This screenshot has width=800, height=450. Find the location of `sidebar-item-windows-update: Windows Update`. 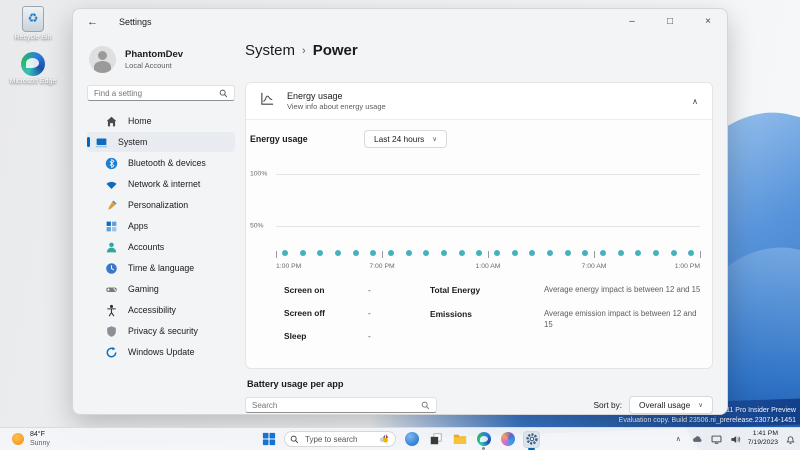

sidebar-item-windows-update: Windows Update is located at coordinates (161, 352).